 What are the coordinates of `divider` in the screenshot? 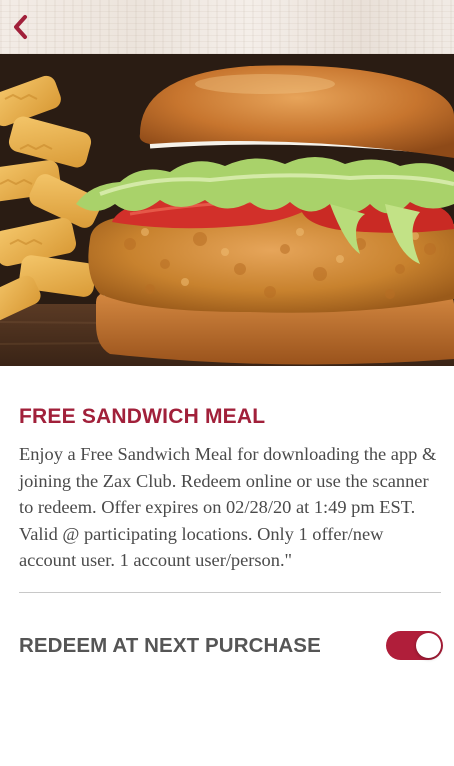 It's located at (230, 592).